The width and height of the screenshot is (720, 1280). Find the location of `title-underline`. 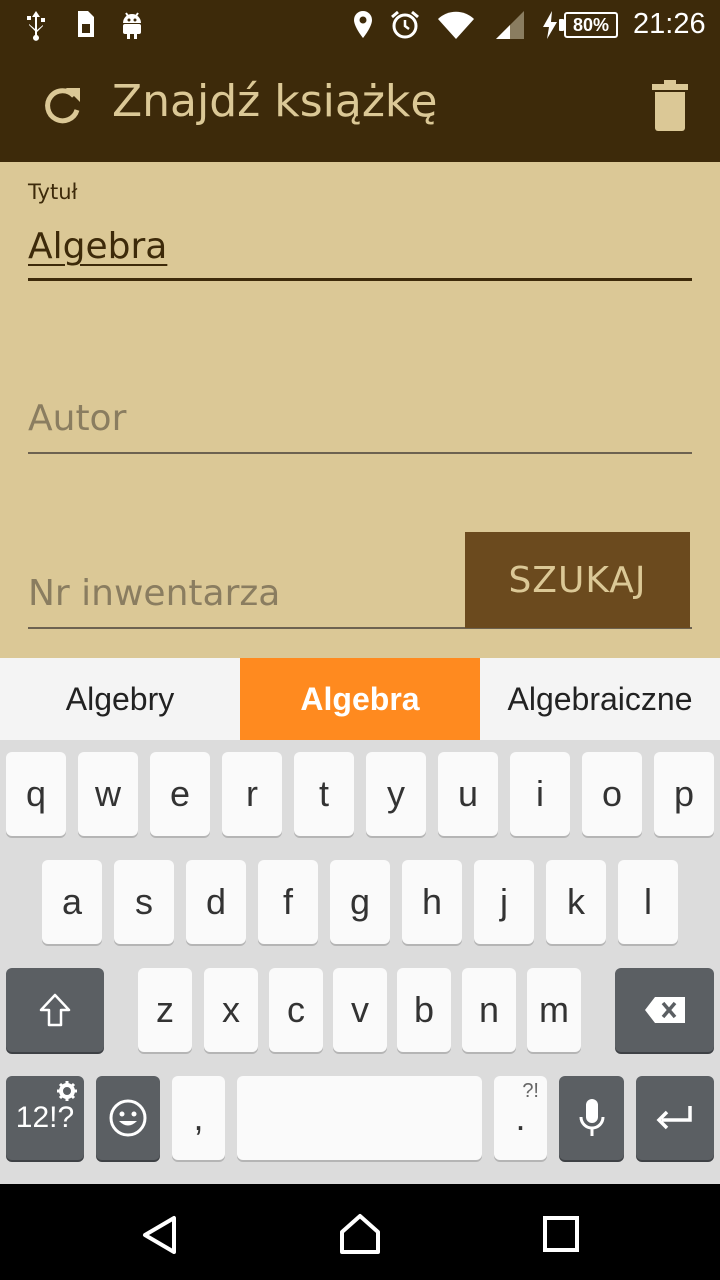

title-underline is located at coordinates (360, 279).